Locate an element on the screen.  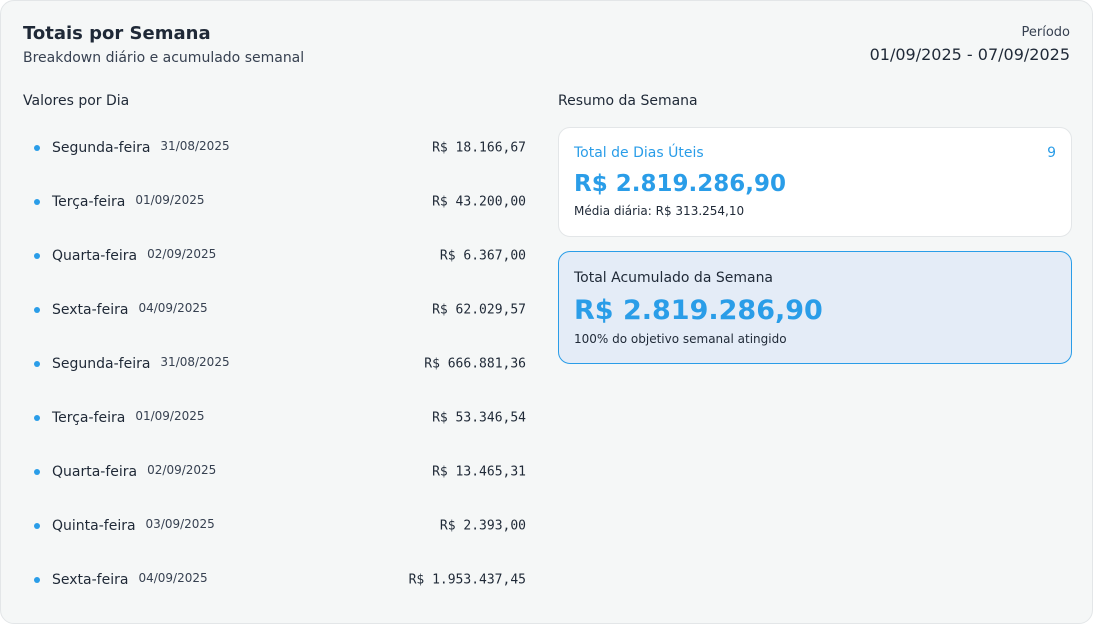
day-name: Quinta-feira is located at coordinates (94, 526).